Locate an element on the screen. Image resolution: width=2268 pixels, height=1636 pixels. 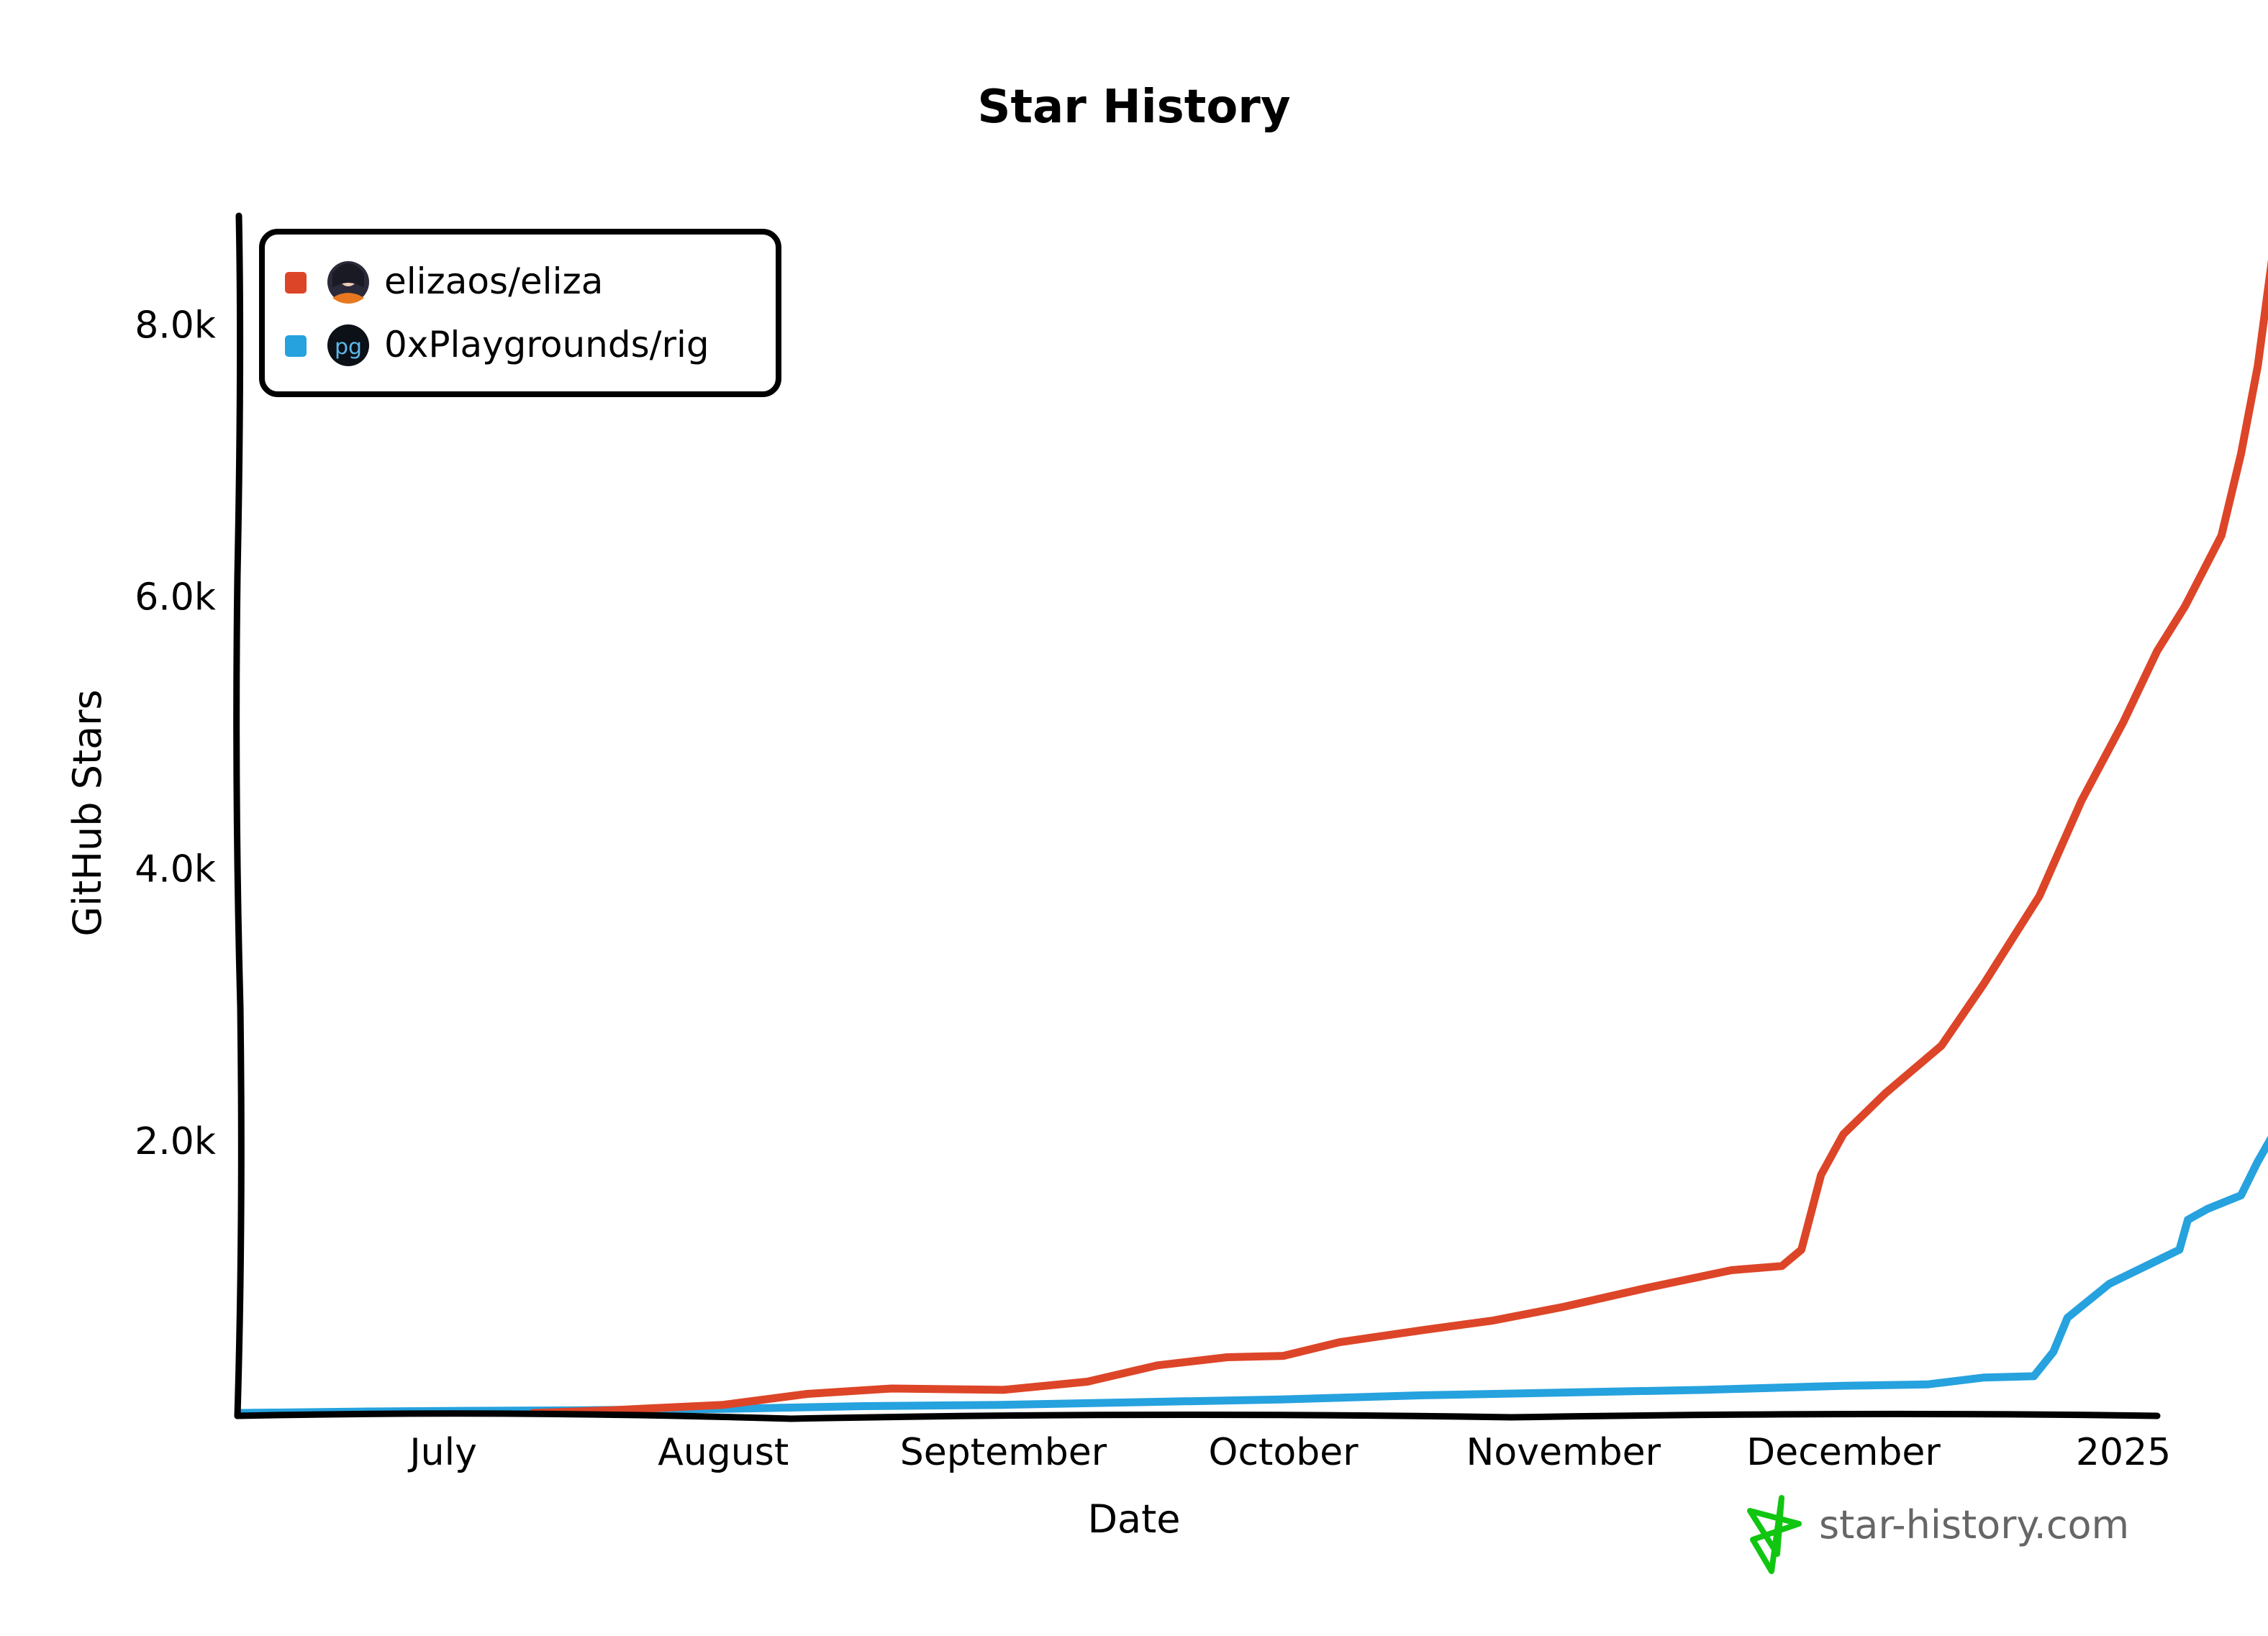
watermark: star-history.com is located at coordinates (1938, 1535).